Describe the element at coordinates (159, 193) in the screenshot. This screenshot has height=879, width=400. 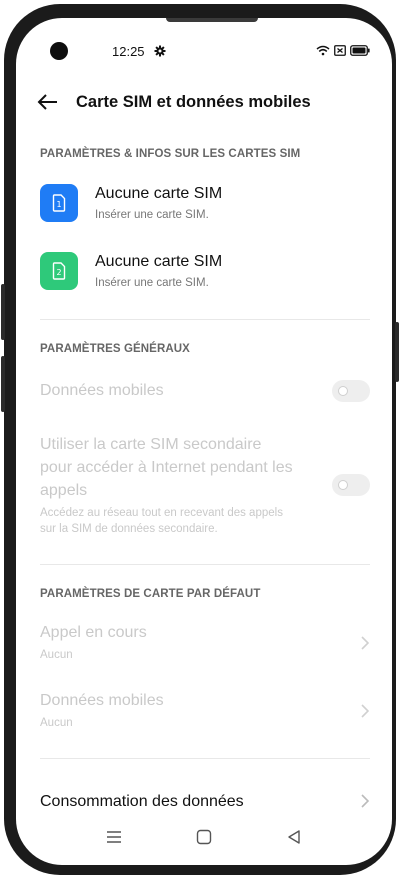
I see `sim-card-1-title: Aucune carte SIM` at that location.